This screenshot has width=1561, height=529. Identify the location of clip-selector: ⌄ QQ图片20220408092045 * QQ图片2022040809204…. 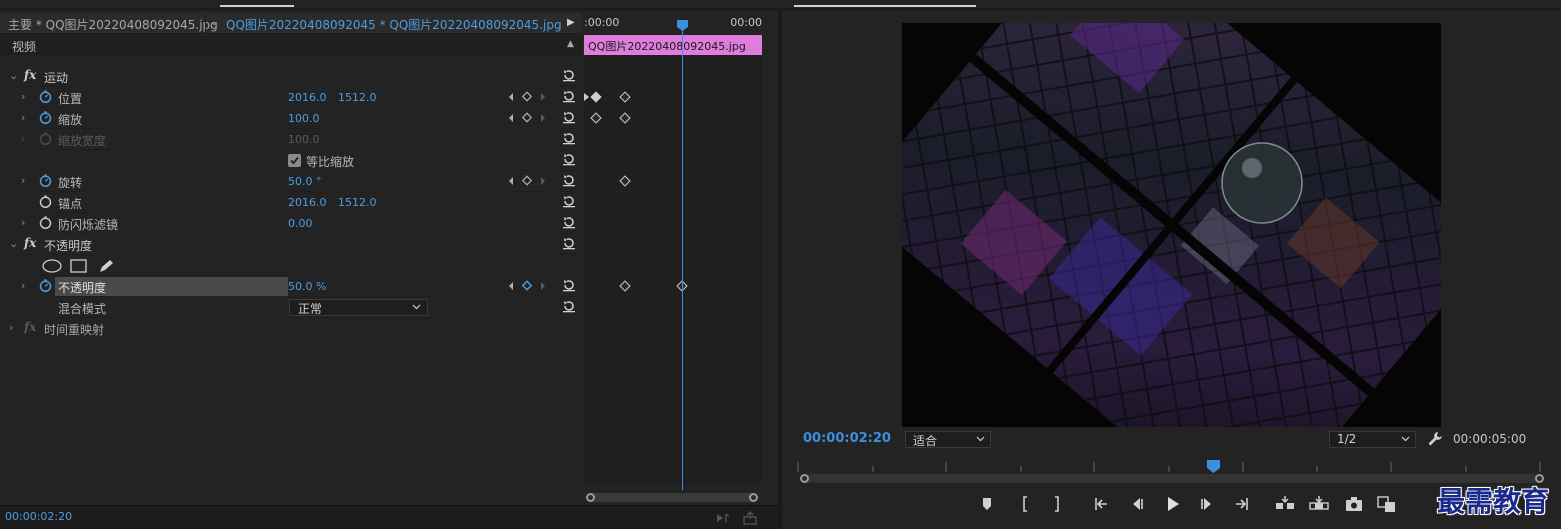
(385, 23).